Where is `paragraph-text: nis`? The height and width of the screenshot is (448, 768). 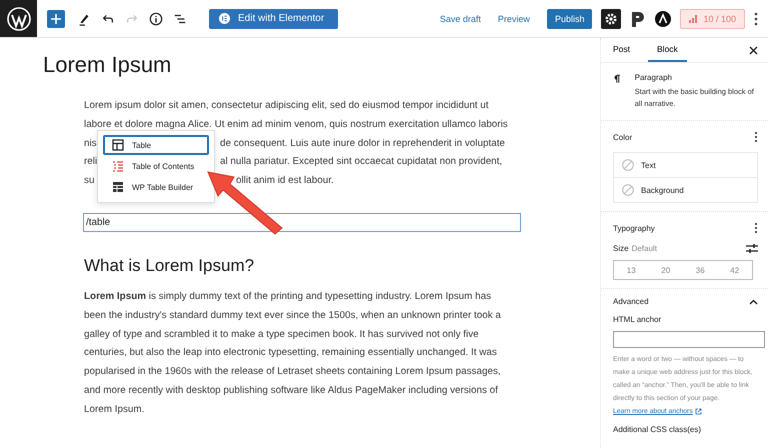
paragraph-text: nis is located at coordinates (90, 143).